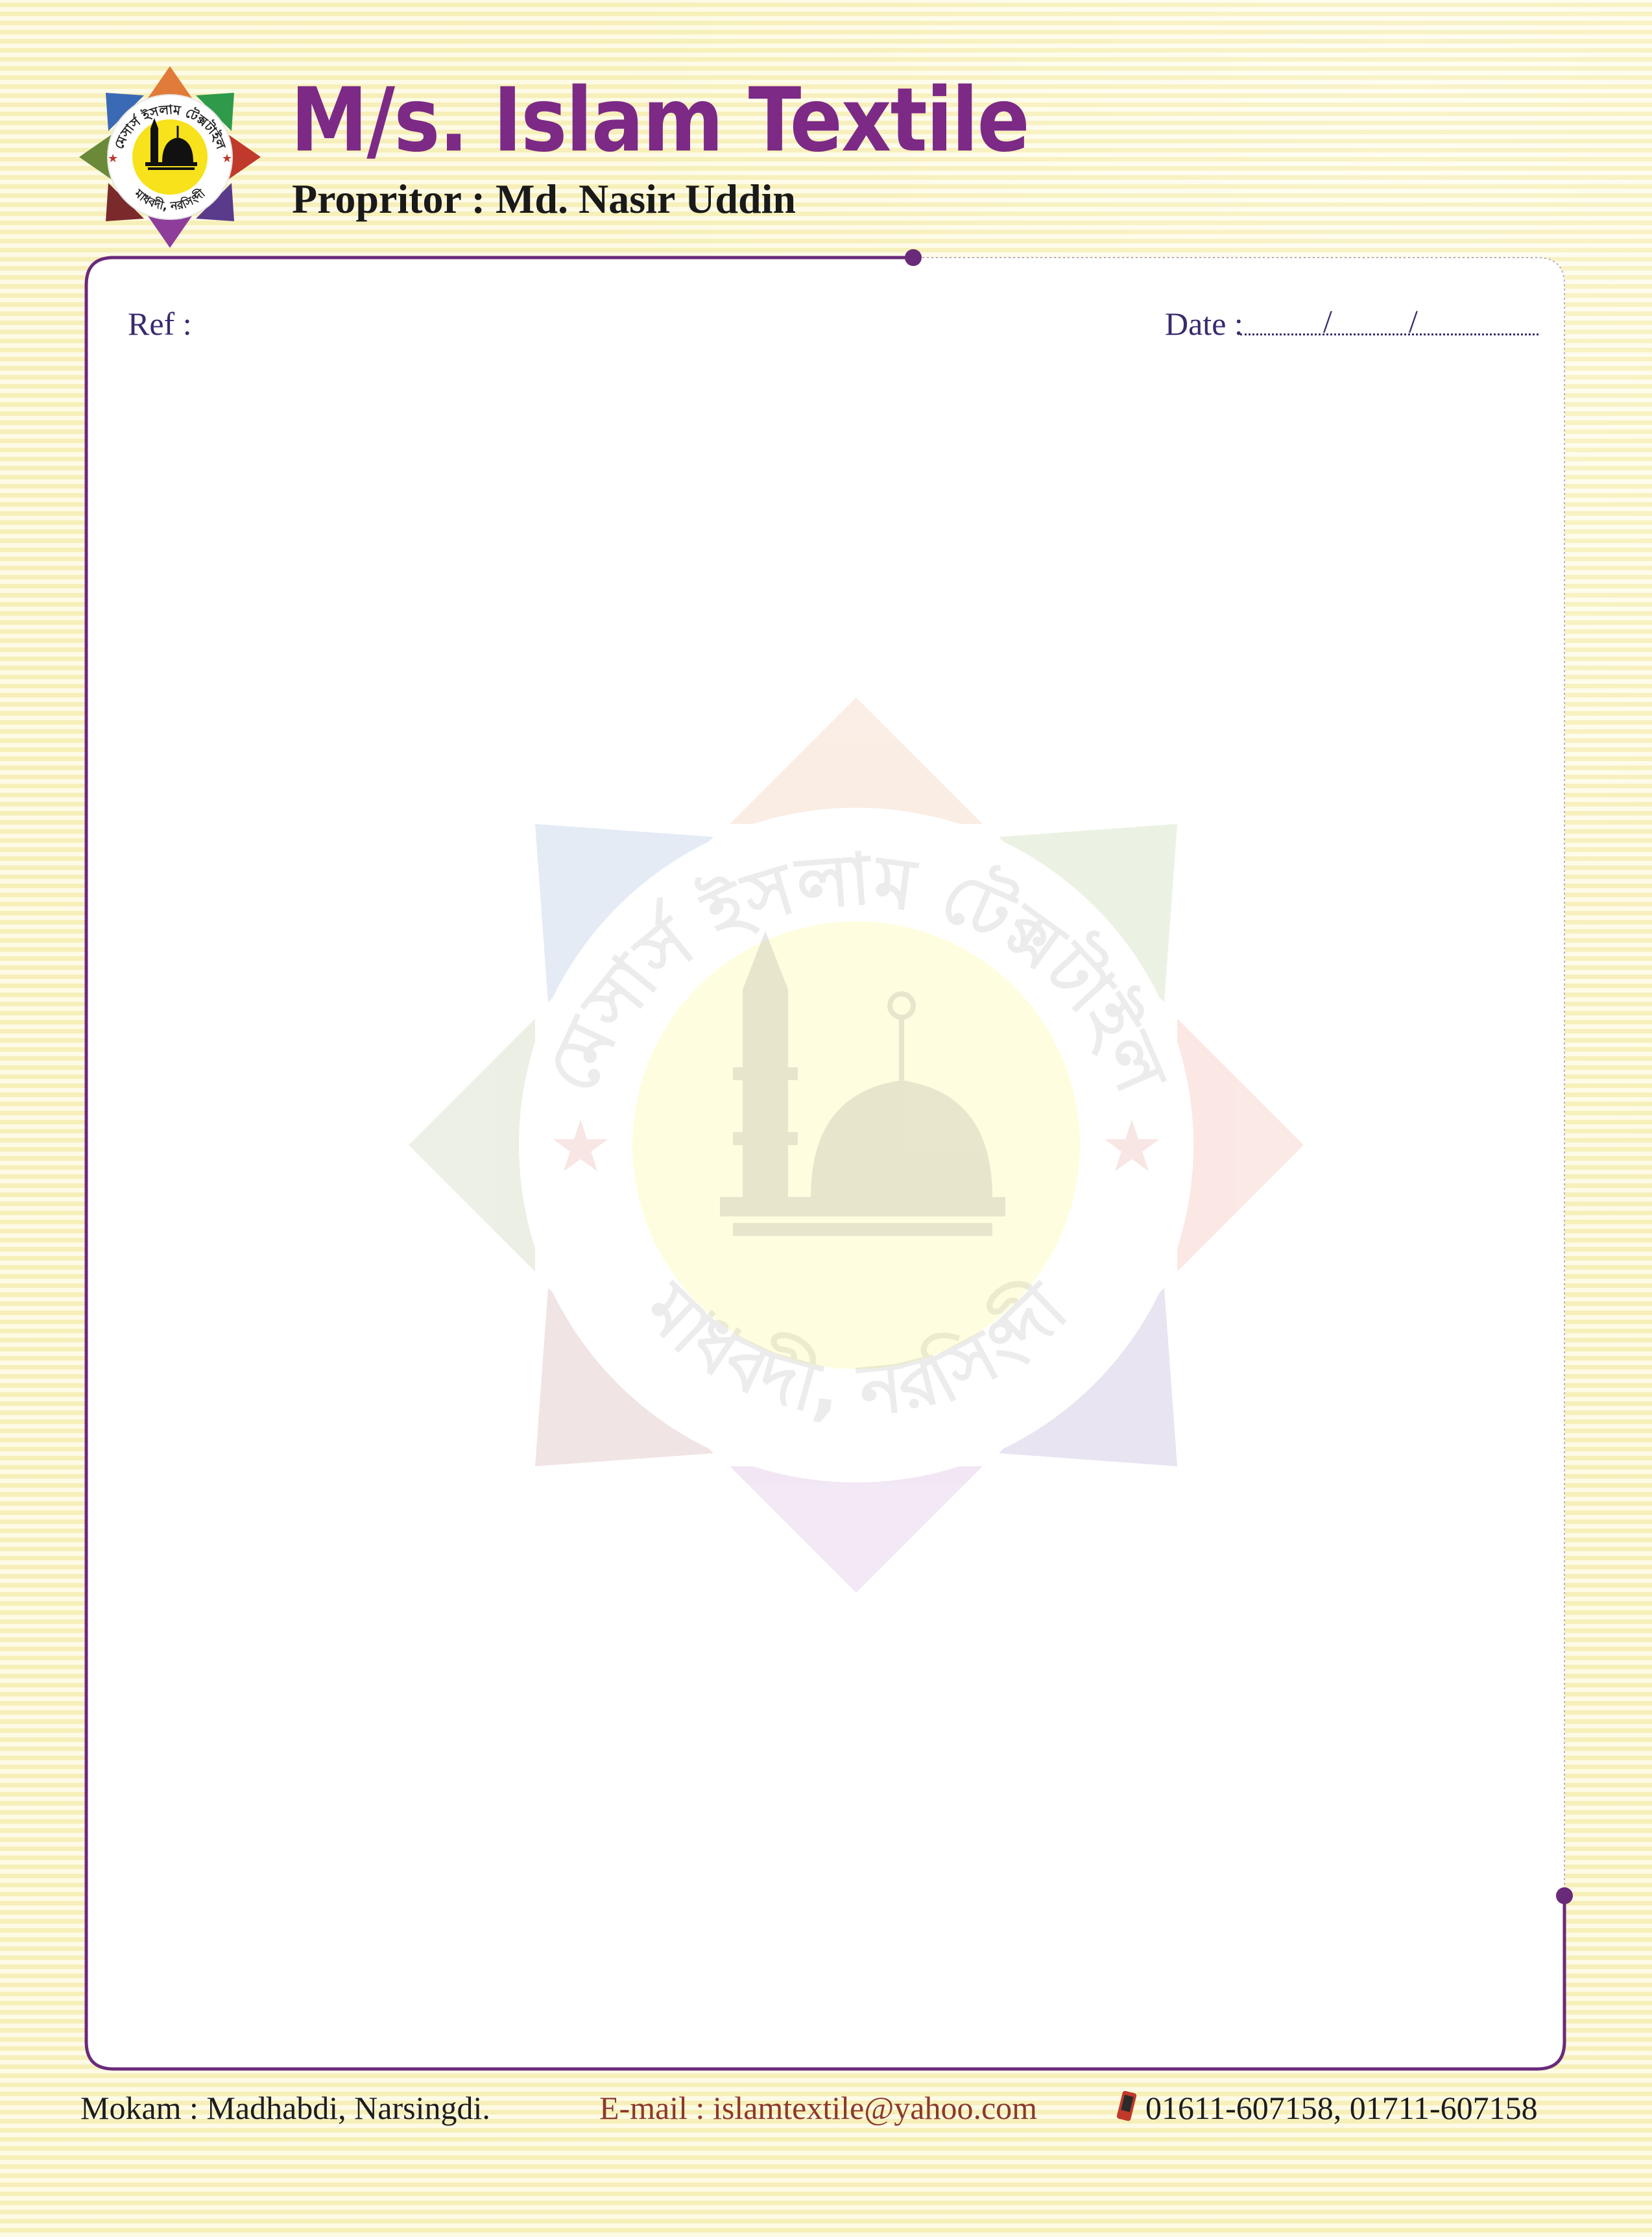  What do you see at coordinates (819, 2108) in the screenshot?
I see `footer-email: E-mail : islamtextile@yahoo.com` at bounding box center [819, 2108].